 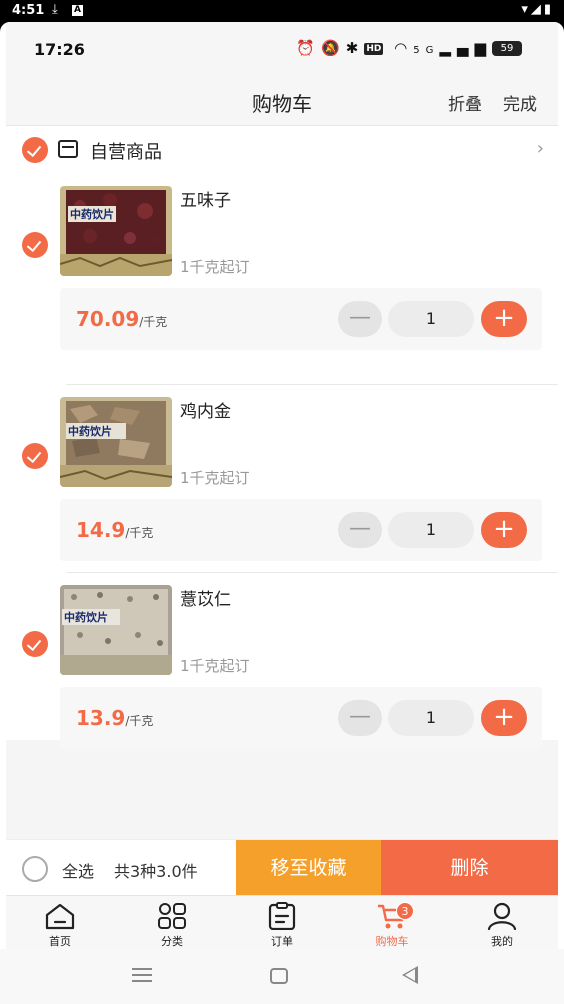 I want to click on price-value: 70.09, so click(x=108, y=319).